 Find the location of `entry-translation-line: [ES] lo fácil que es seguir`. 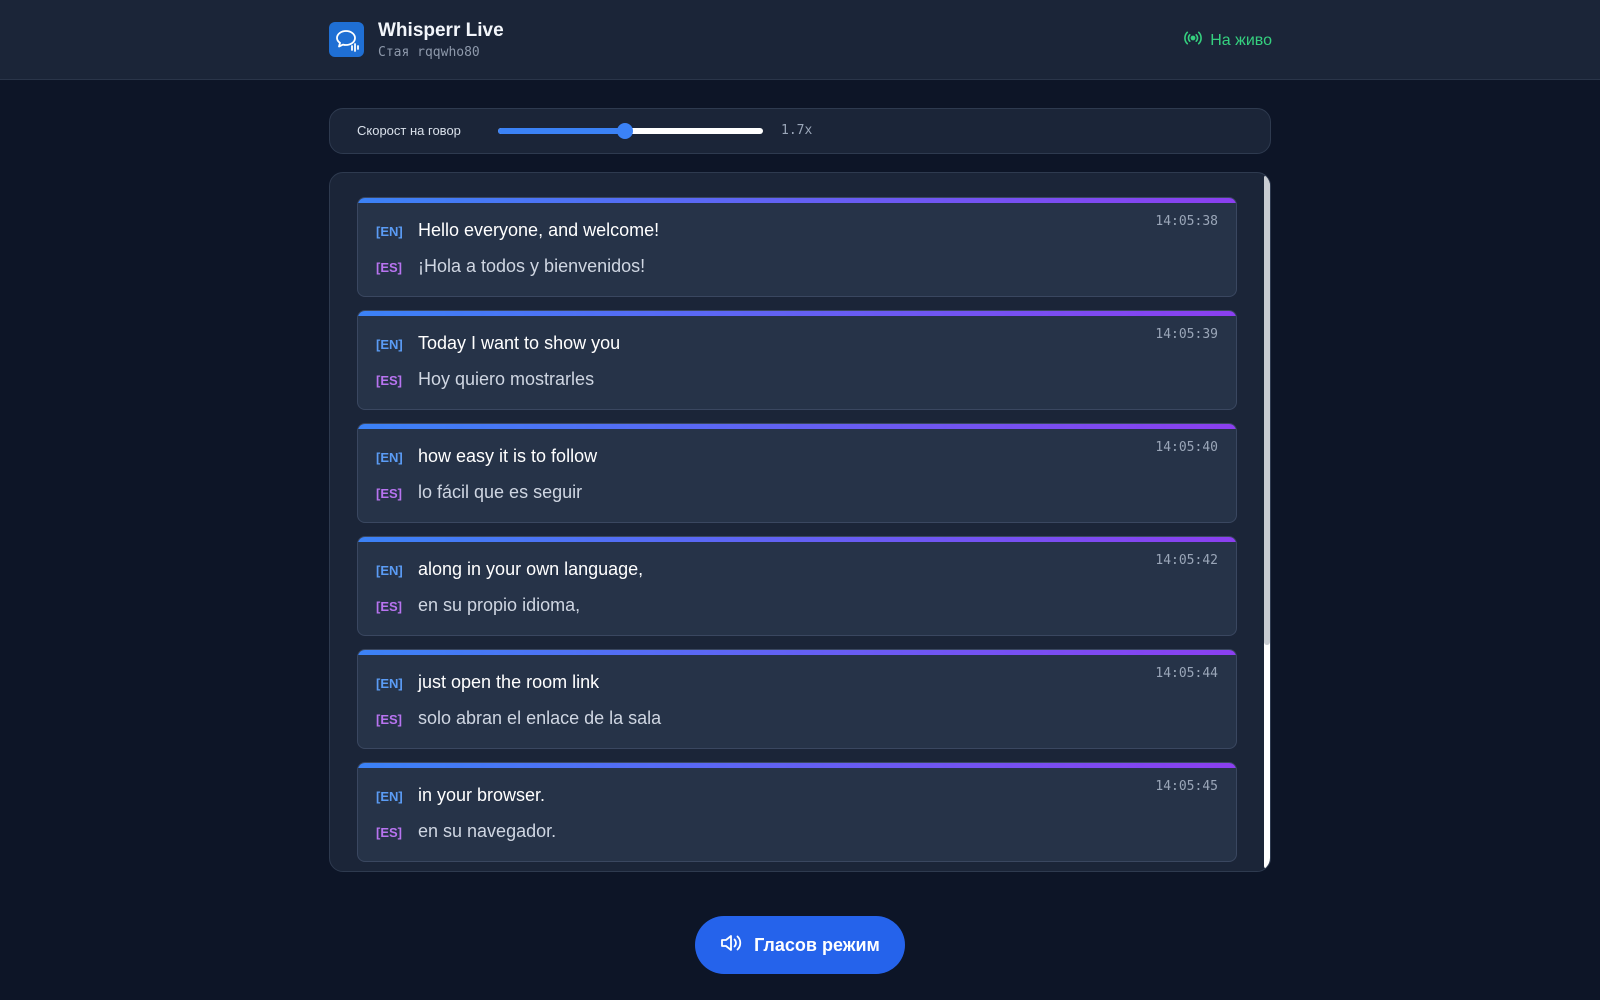

entry-translation-line: [ES] lo fácil que es seguir is located at coordinates (479, 492).